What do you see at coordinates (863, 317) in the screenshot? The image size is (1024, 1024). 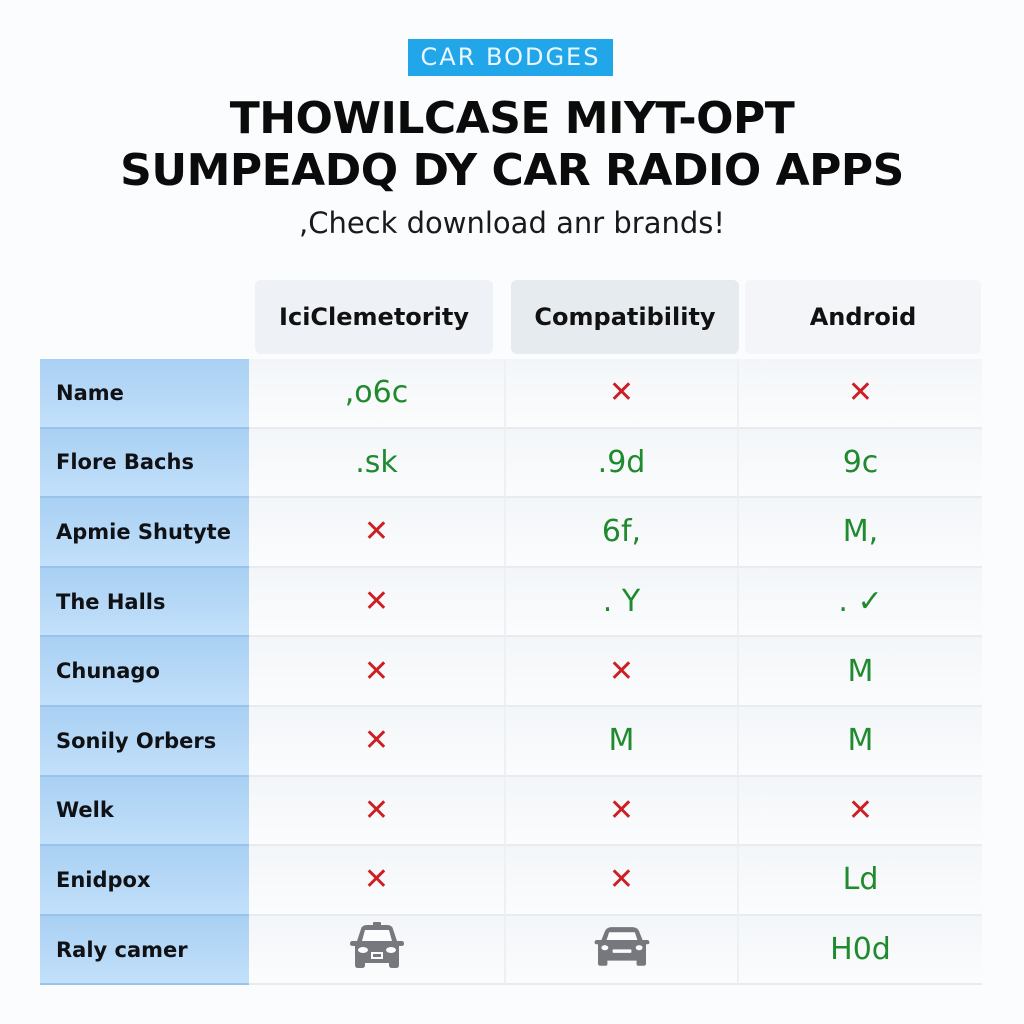 I see `column-header-android: Android` at bounding box center [863, 317].